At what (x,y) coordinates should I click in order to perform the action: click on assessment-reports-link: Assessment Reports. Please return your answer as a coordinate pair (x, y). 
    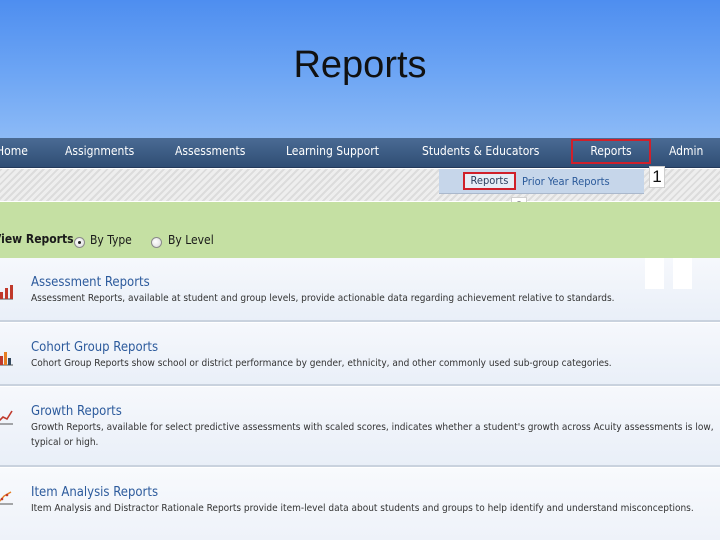
    Looking at the image, I should click on (90, 282).